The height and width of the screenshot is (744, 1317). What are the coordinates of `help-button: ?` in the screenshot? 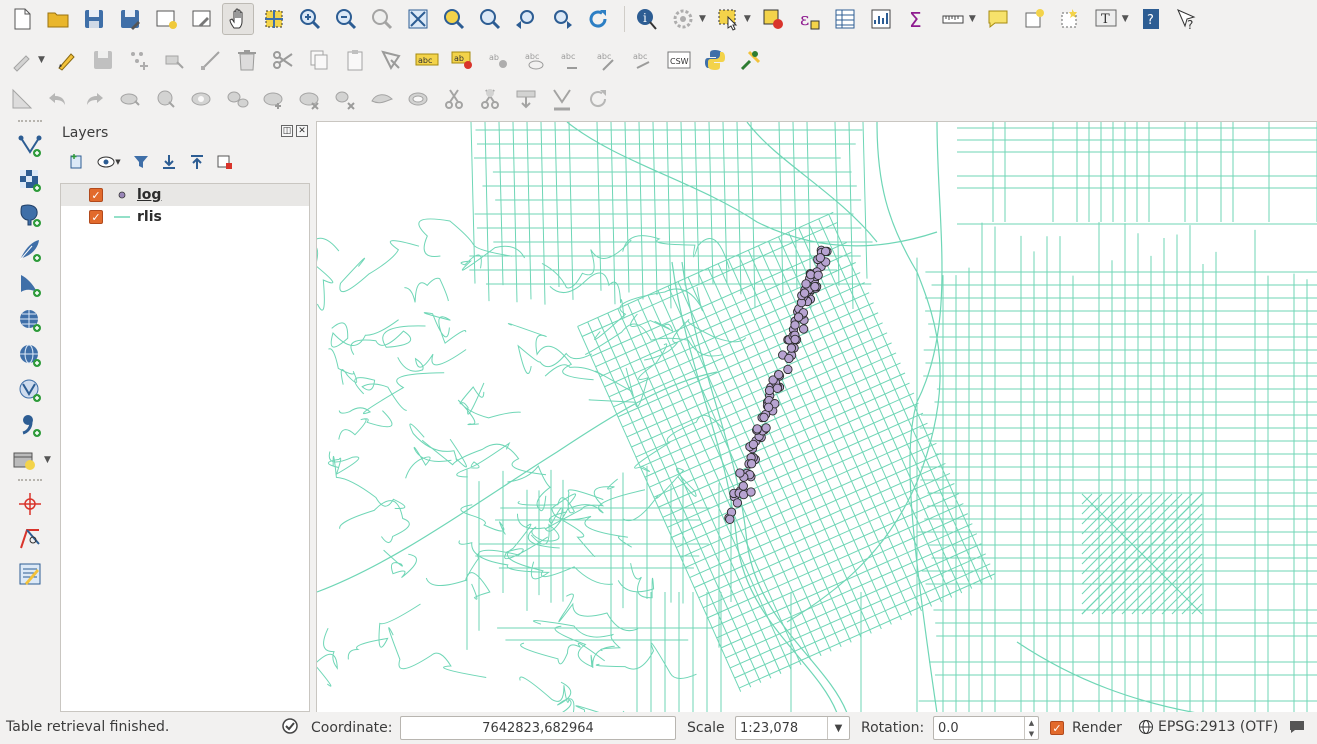 It's located at (1151, 19).